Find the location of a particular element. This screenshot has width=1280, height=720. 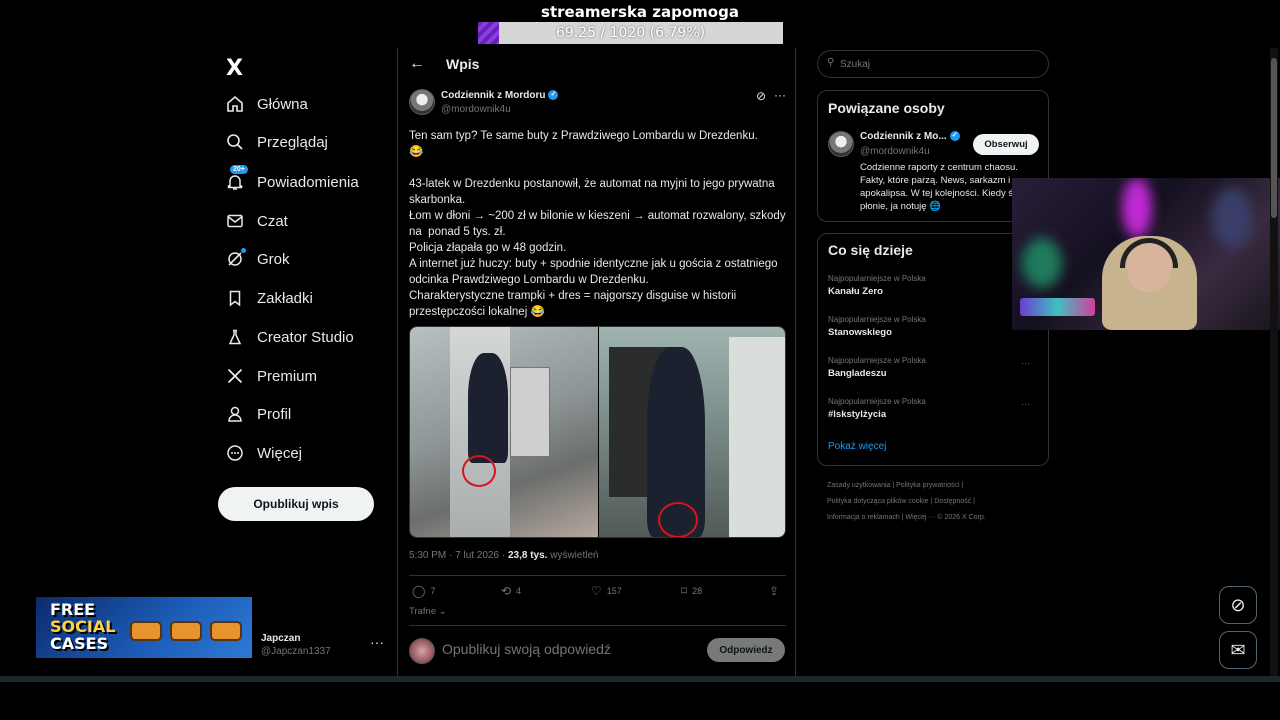

tweet-media is located at coordinates (597, 432).